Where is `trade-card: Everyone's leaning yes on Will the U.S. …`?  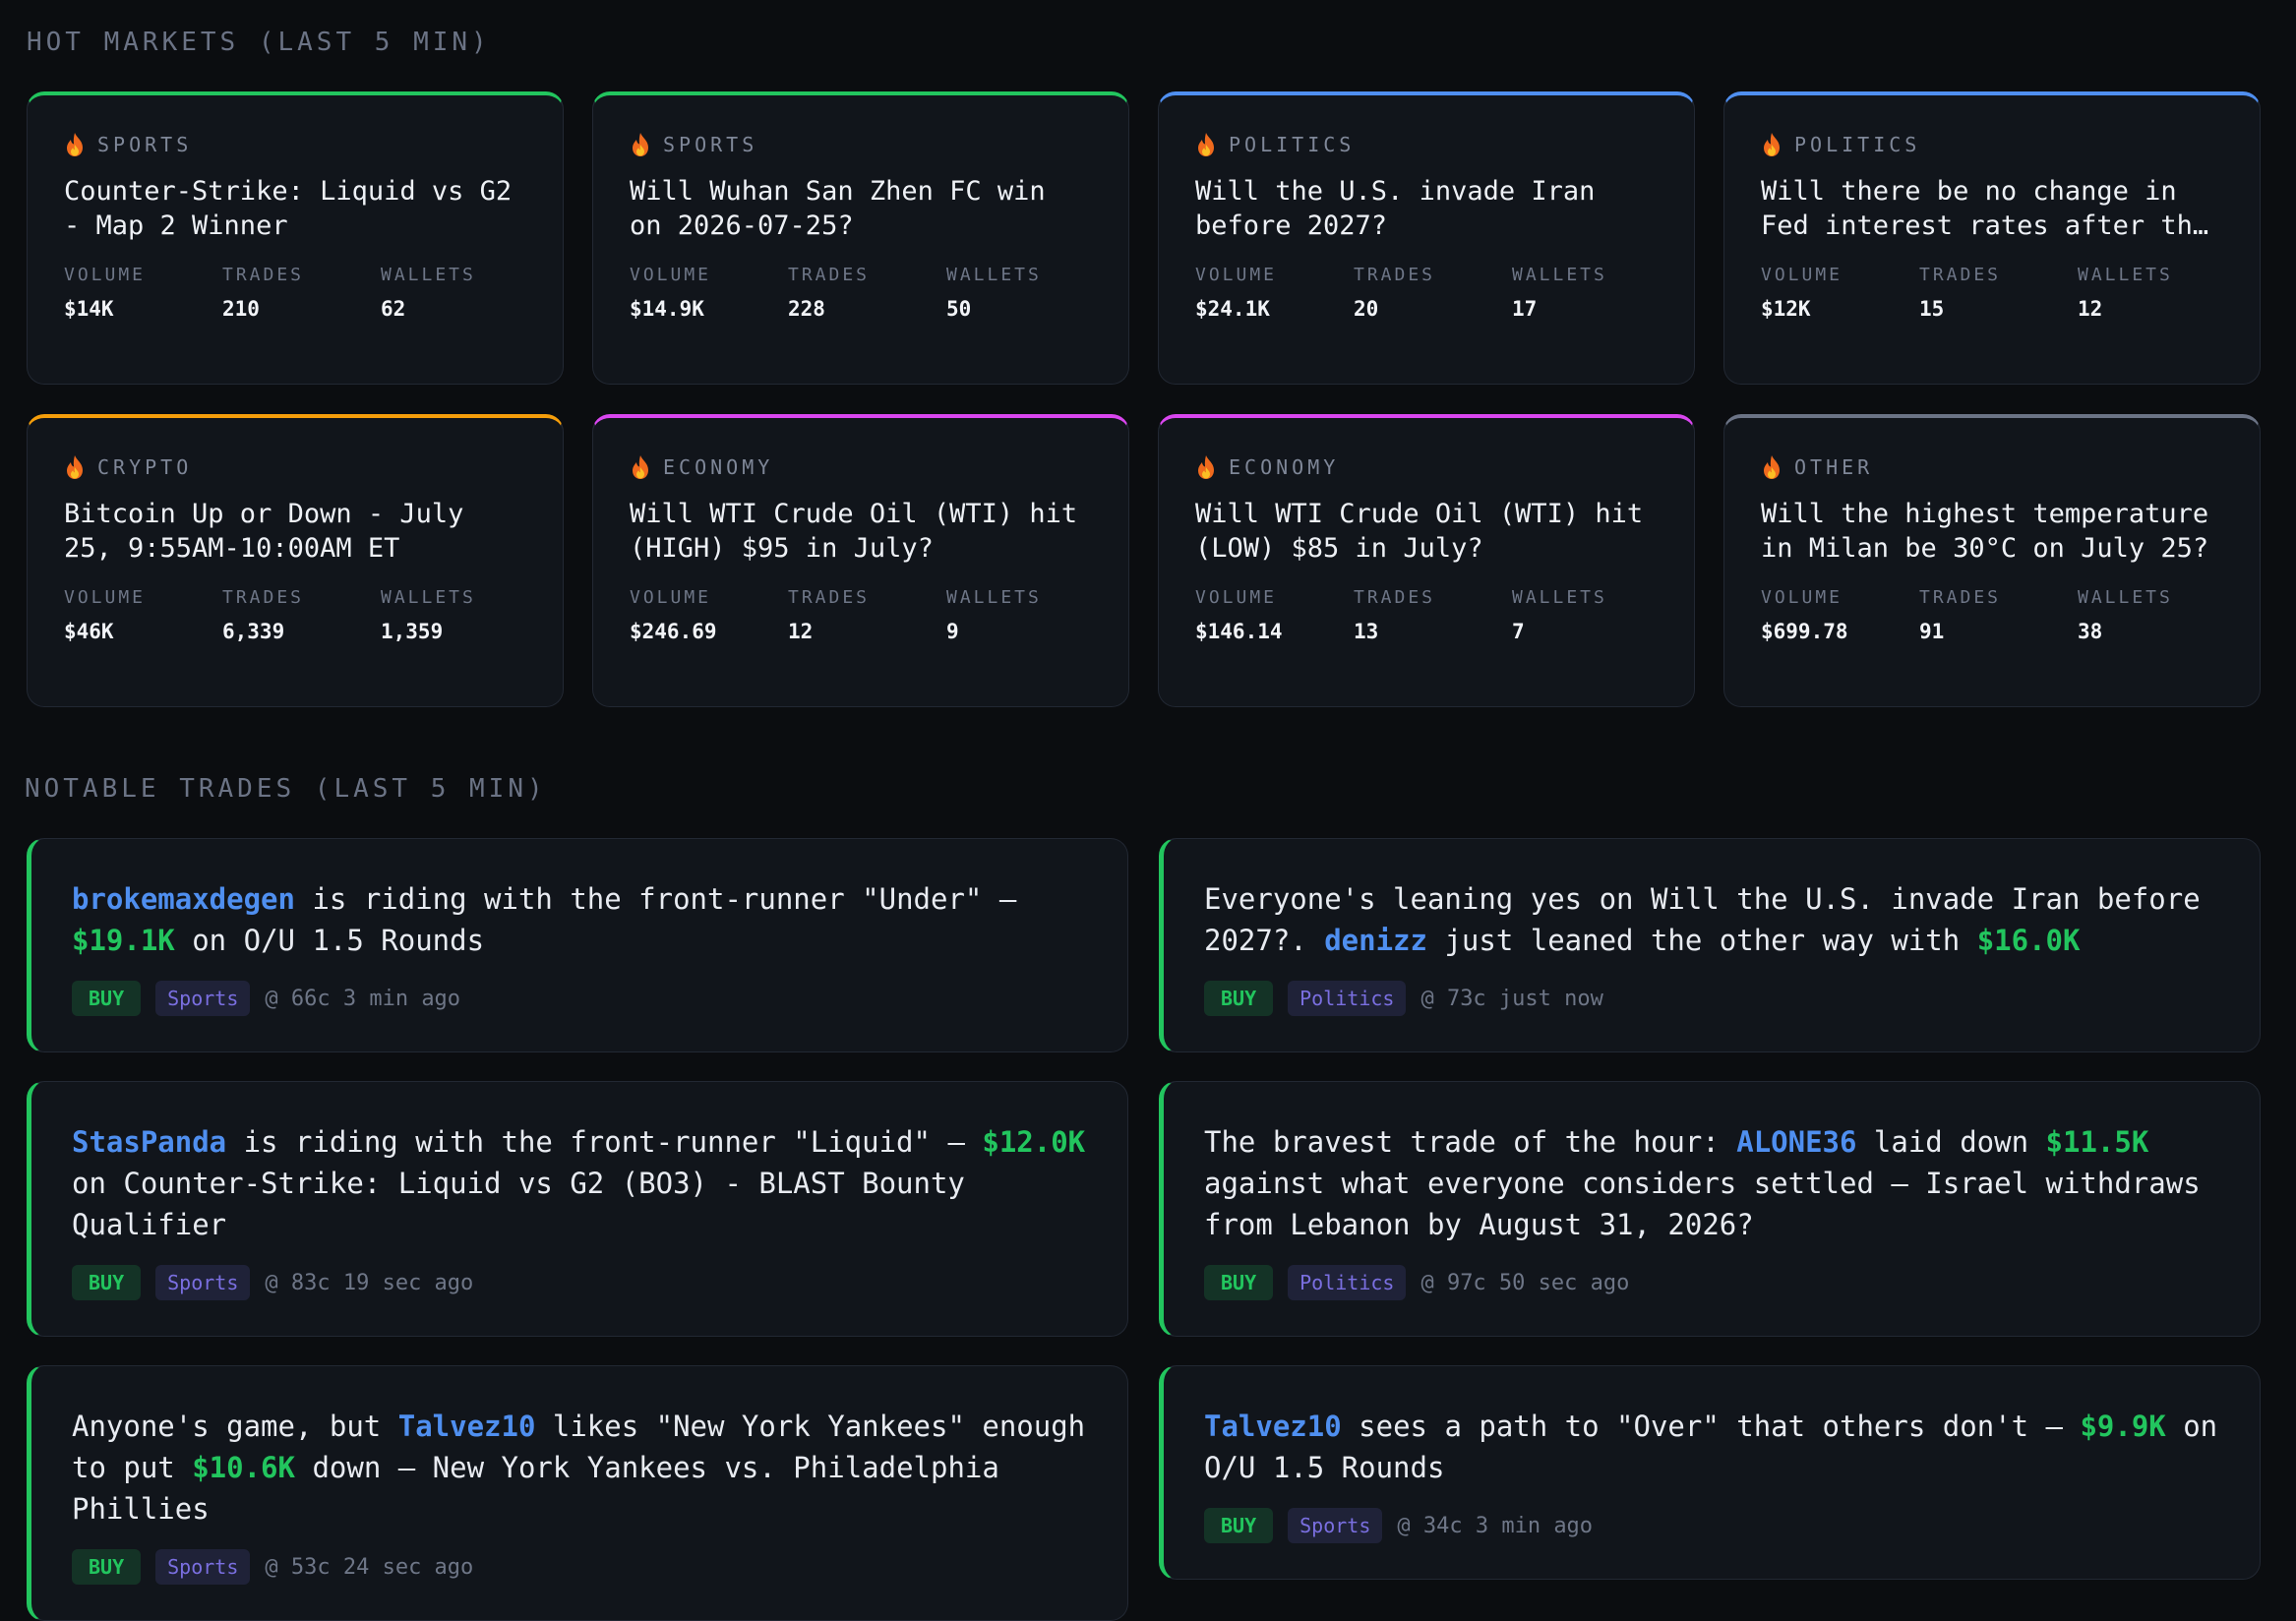 trade-card: Everyone's leaning yes on Will the U.S. … is located at coordinates (1710, 945).